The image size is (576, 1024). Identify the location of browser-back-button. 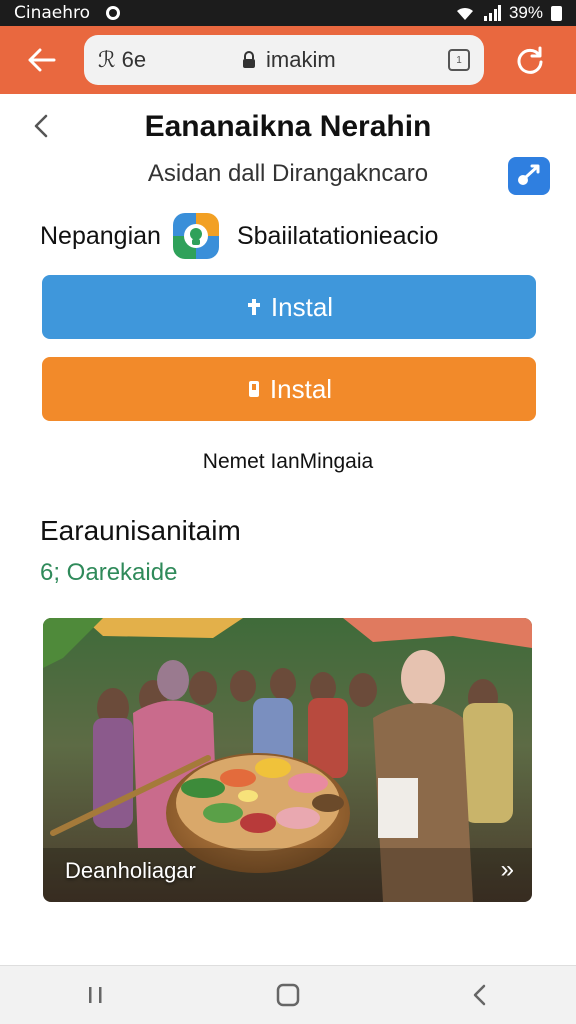
(42, 60).